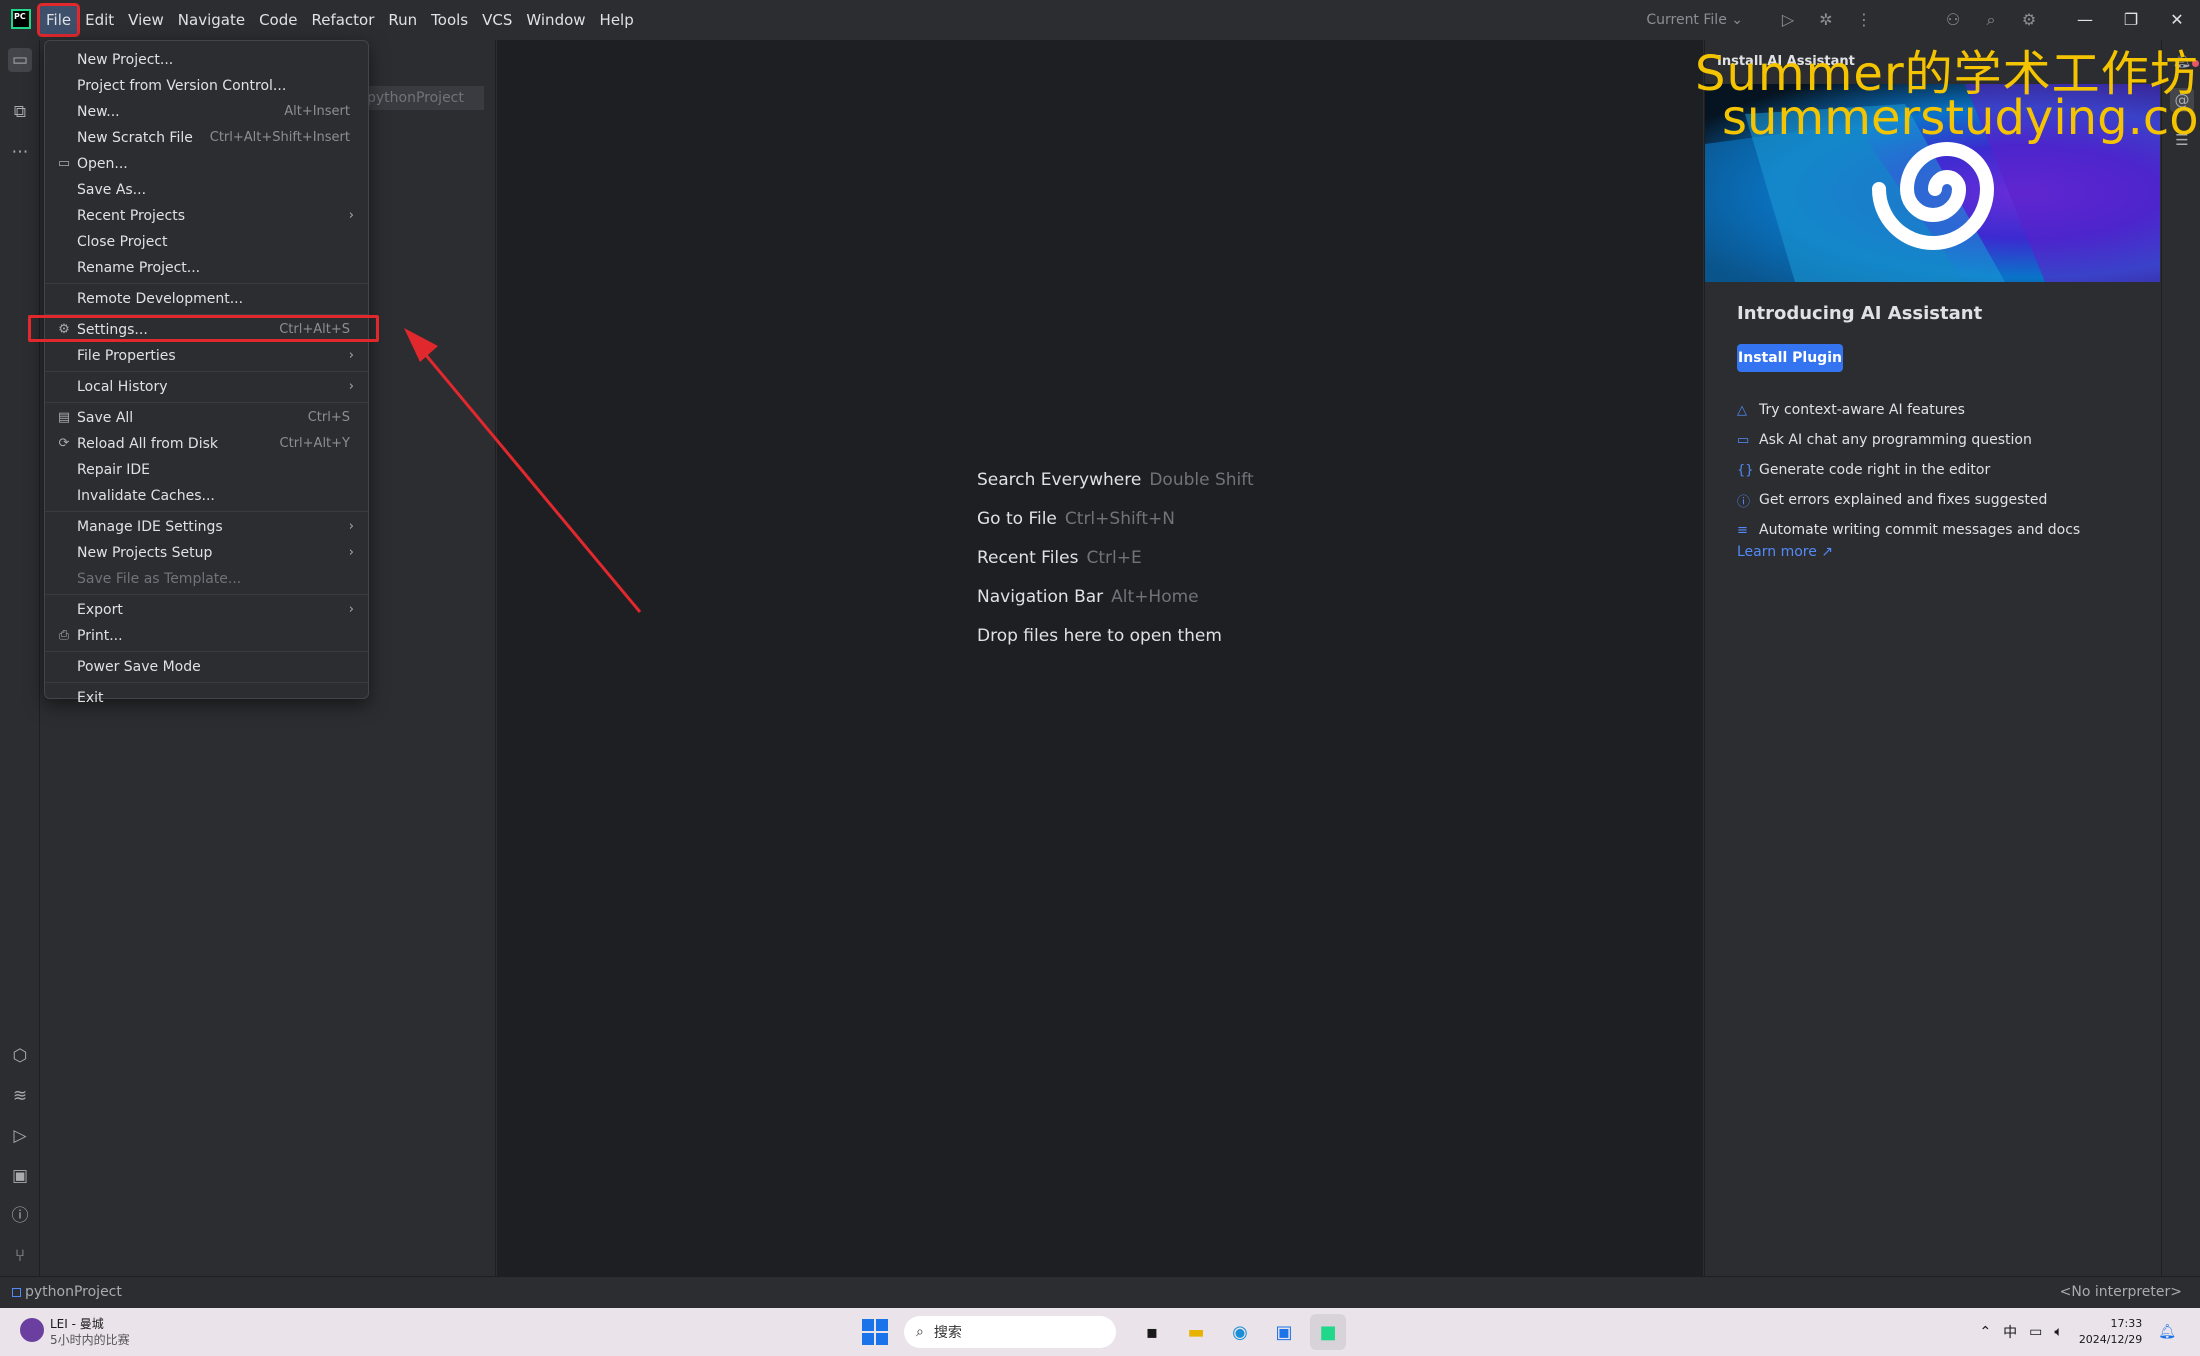 The image size is (2200, 1356). Describe the element at coordinates (90, 1340) in the screenshot. I see `widget-subtitle: 5小时内的比赛` at that location.